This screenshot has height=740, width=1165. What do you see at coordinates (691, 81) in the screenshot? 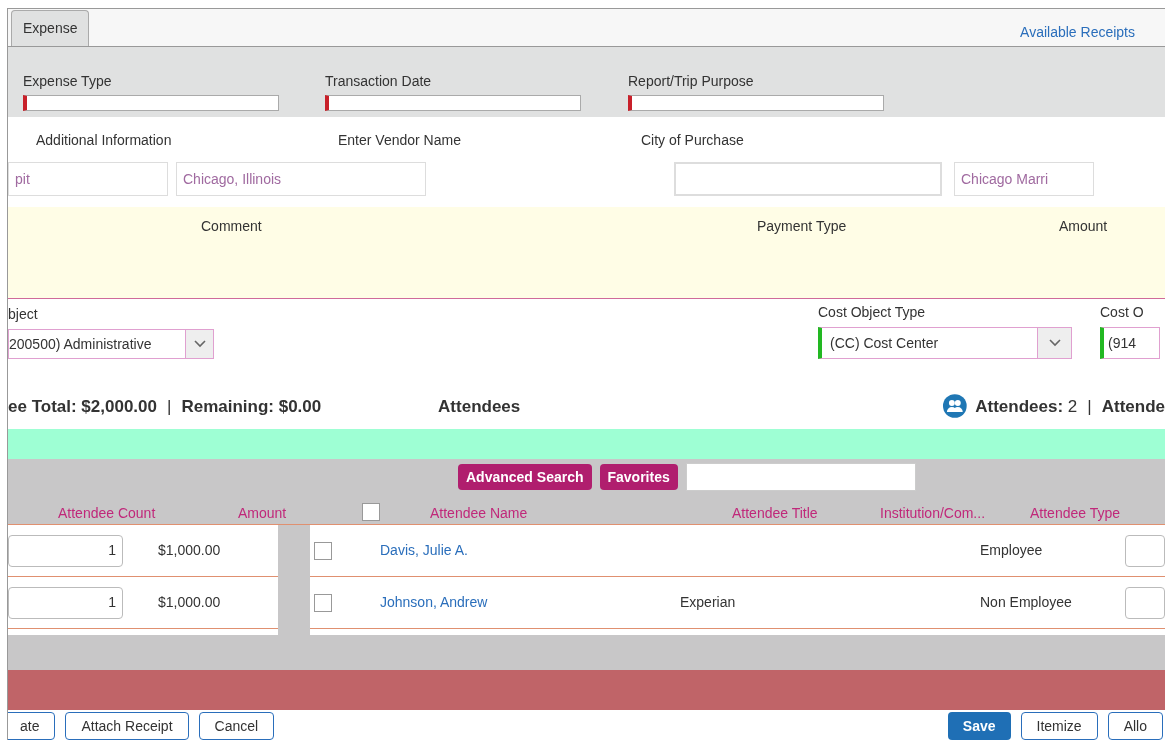
I see `field-label: Report/Trip Purpose` at bounding box center [691, 81].